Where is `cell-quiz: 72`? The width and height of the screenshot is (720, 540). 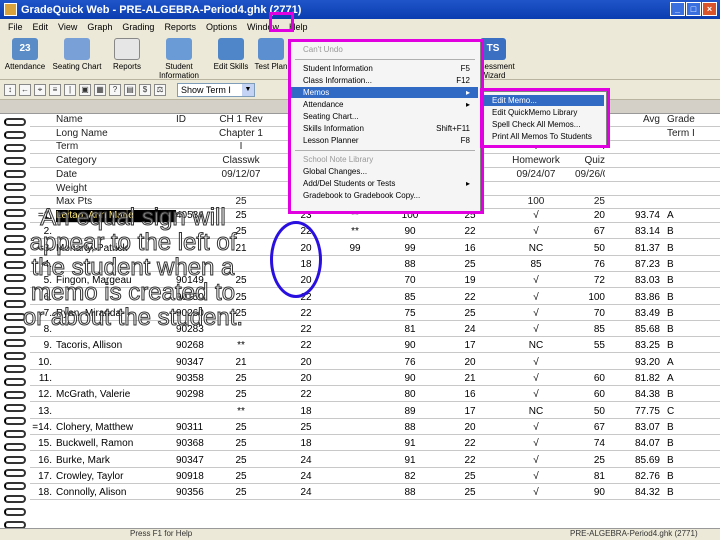 cell-quiz: 72 is located at coordinates (590, 281).